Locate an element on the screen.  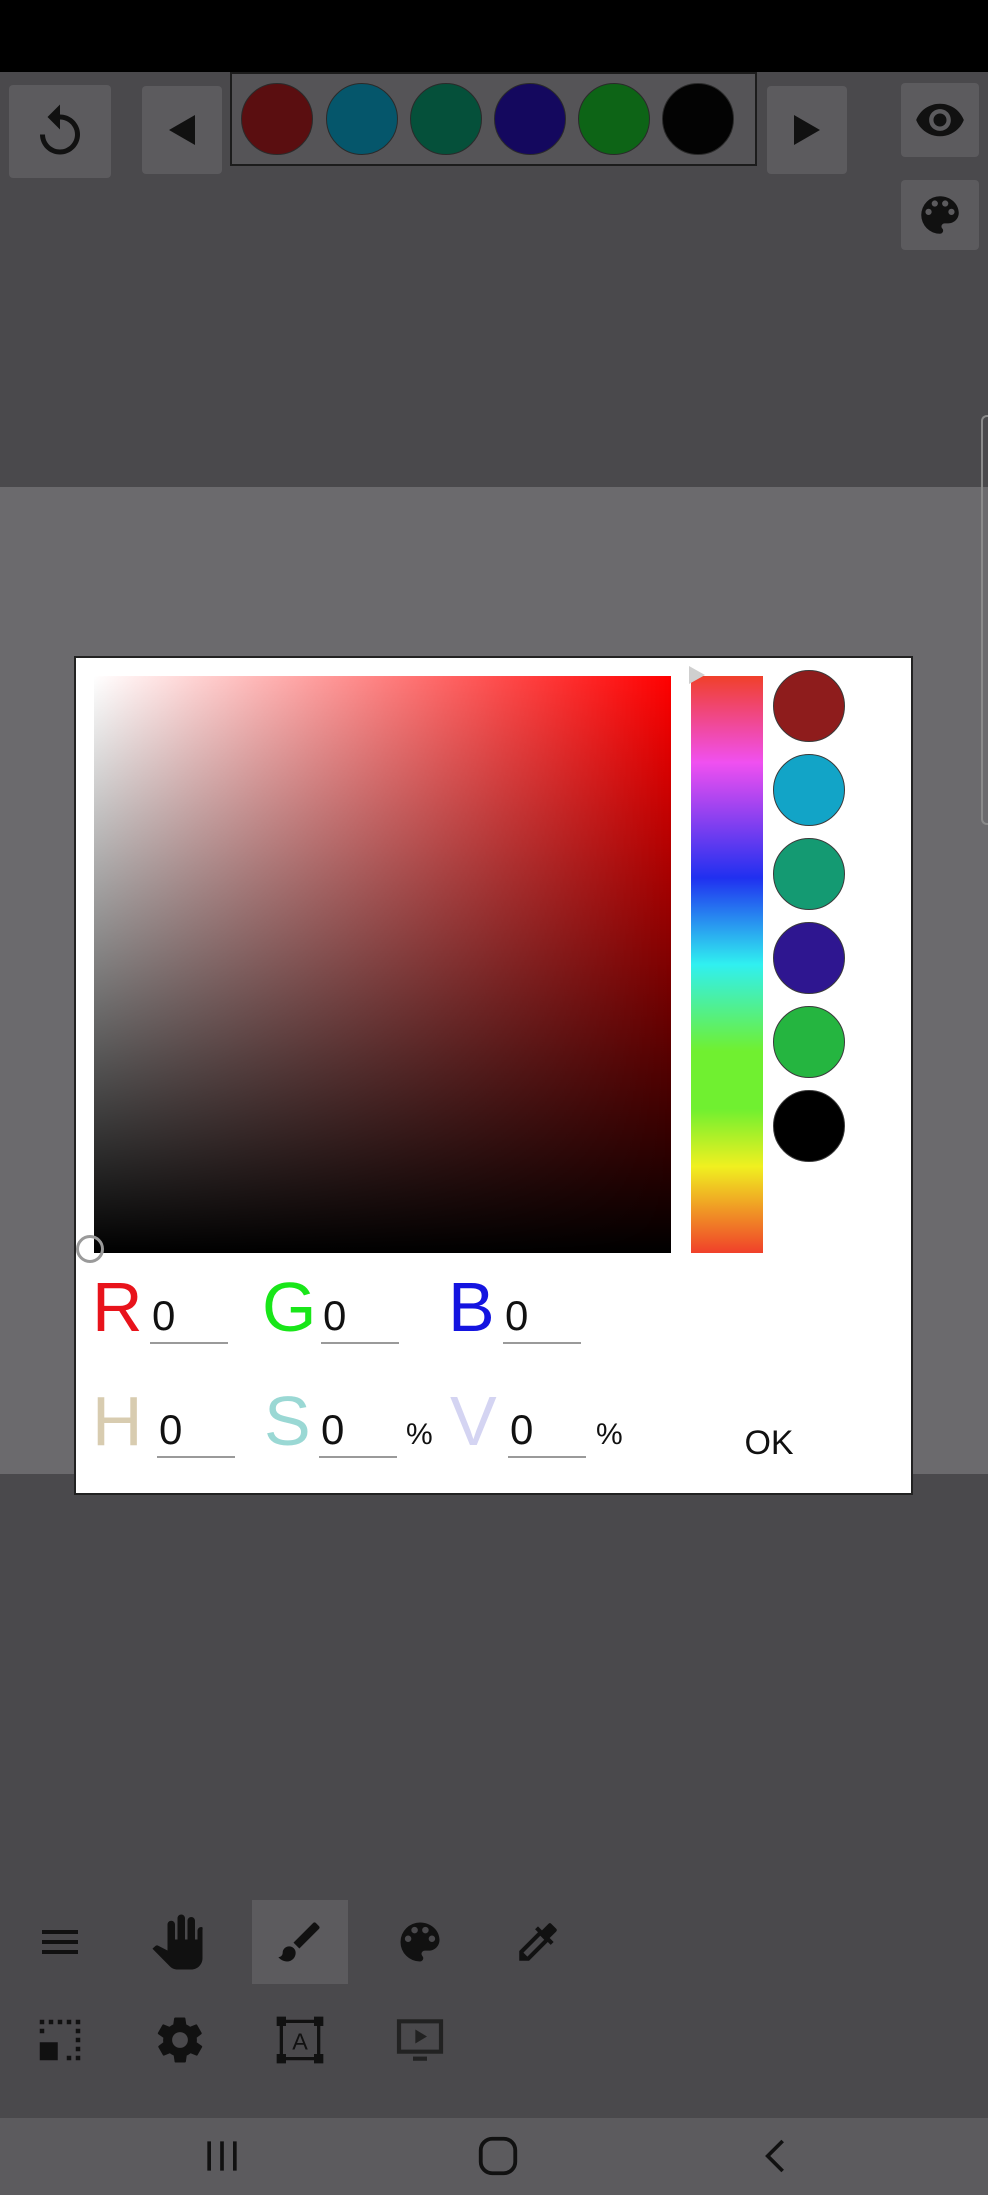
home-button is located at coordinates (498, 2156).